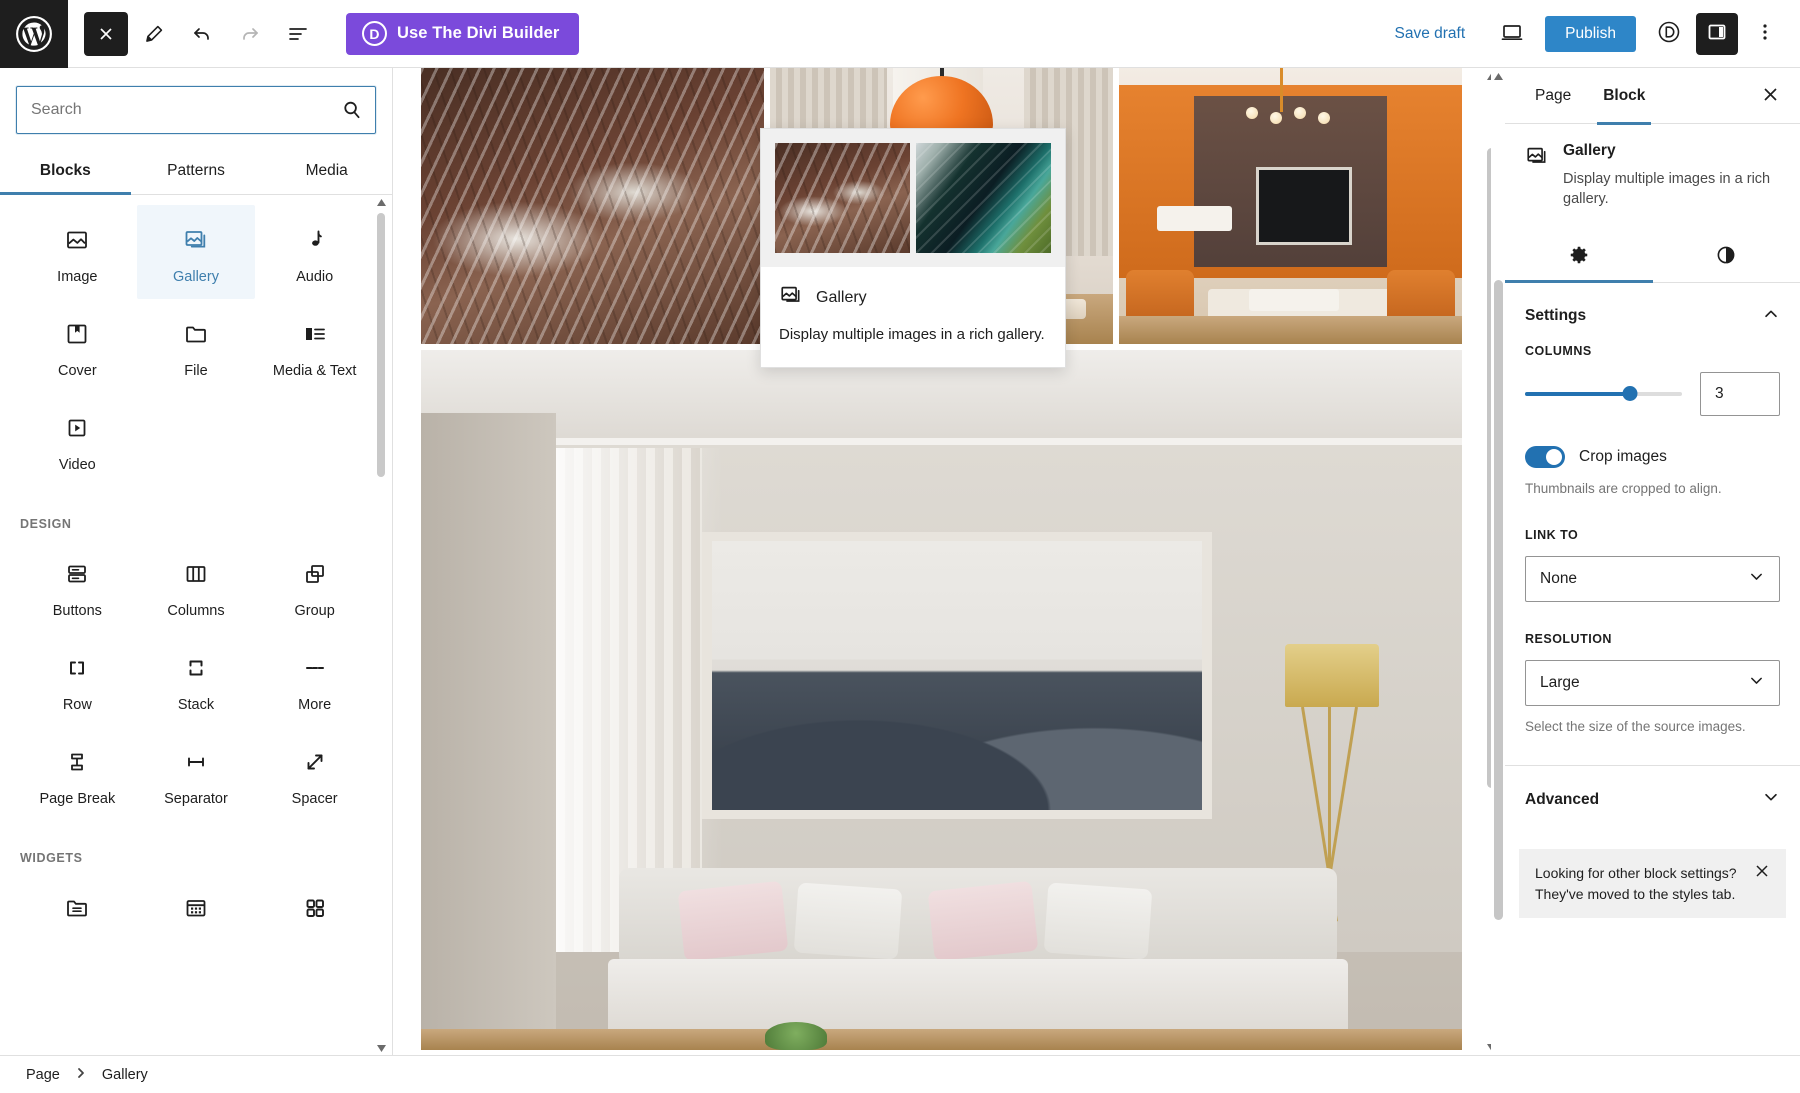 Image resolution: width=1800 pixels, height=1093 pixels. What do you see at coordinates (1740, 393) in the screenshot?
I see `columns-number-input: 3` at bounding box center [1740, 393].